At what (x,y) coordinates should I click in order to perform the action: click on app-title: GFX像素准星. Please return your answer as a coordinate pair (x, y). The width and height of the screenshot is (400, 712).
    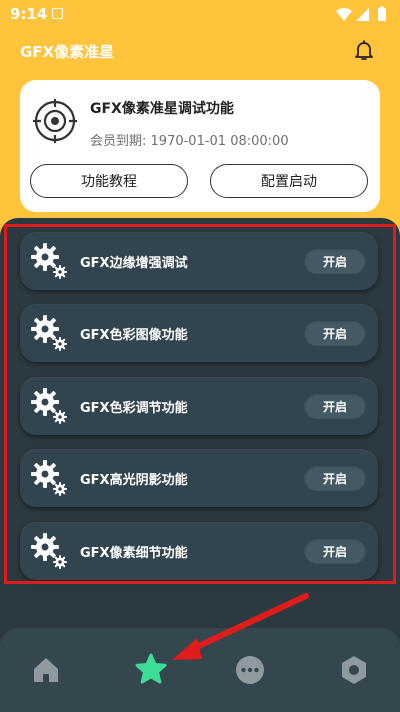
    Looking at the image, I should click on (67, 52).